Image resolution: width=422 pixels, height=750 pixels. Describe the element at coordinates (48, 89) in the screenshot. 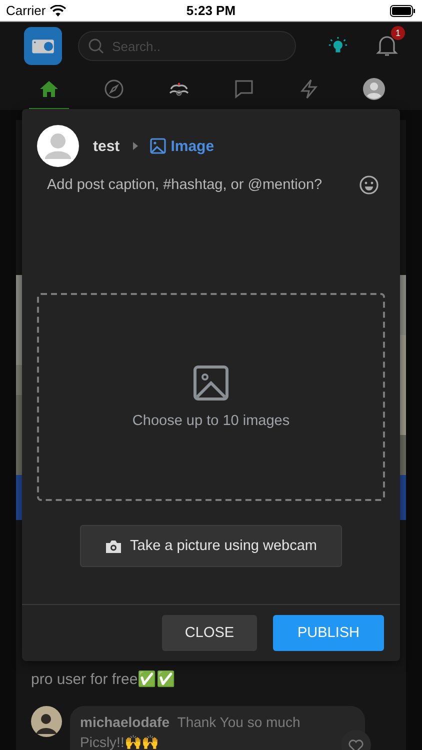

I see `home-icon` at that location.